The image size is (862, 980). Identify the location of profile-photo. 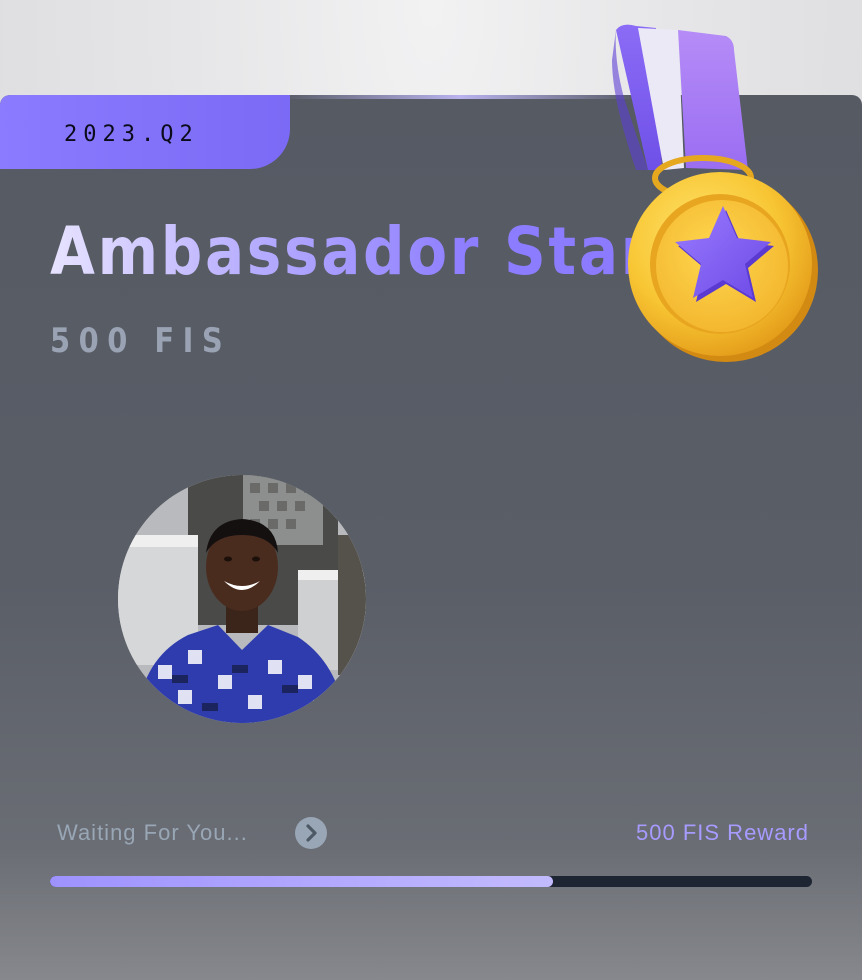
(242, 599).